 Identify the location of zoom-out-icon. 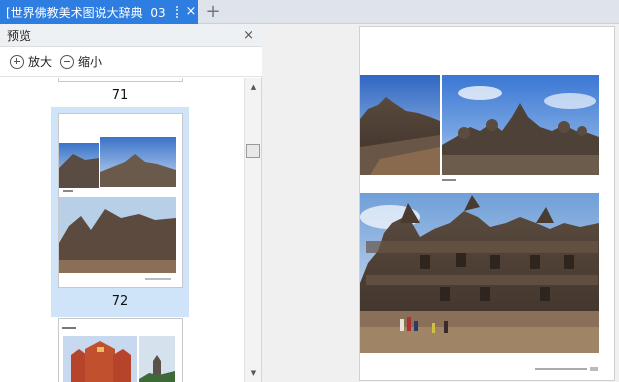
(67, 61).